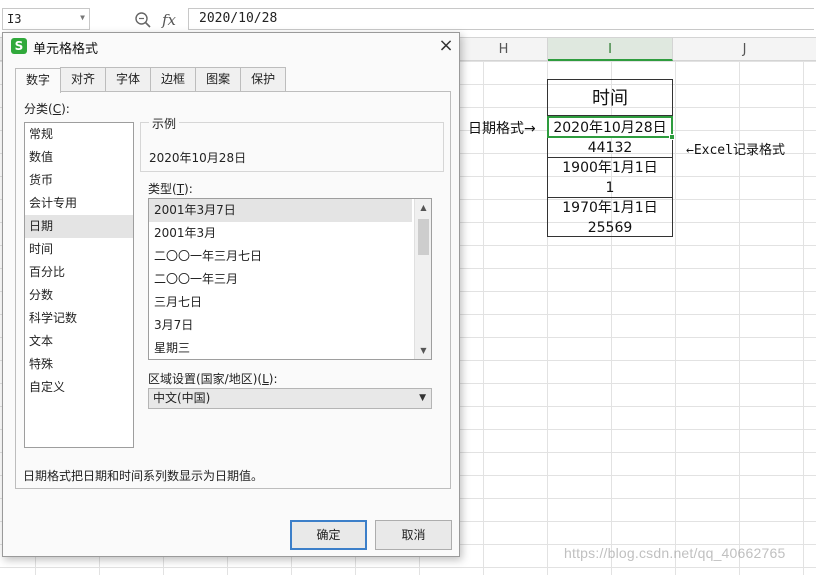  I want to click on category-item-general: 常规, so click(79, 134).